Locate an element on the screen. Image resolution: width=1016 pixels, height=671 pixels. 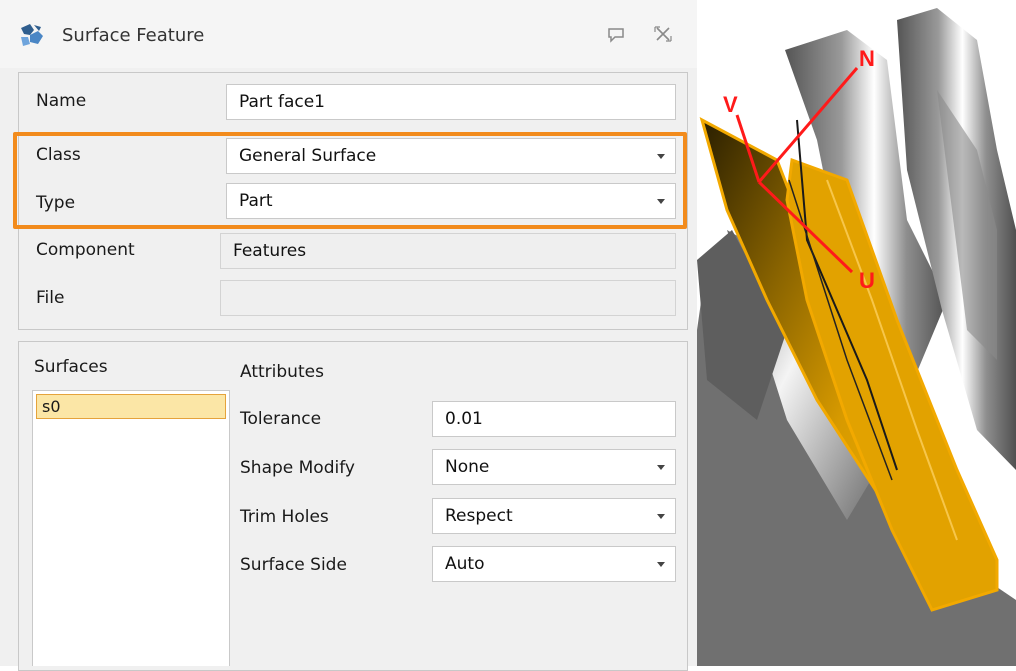
component-field: Features is located at coordinates (448, 251).